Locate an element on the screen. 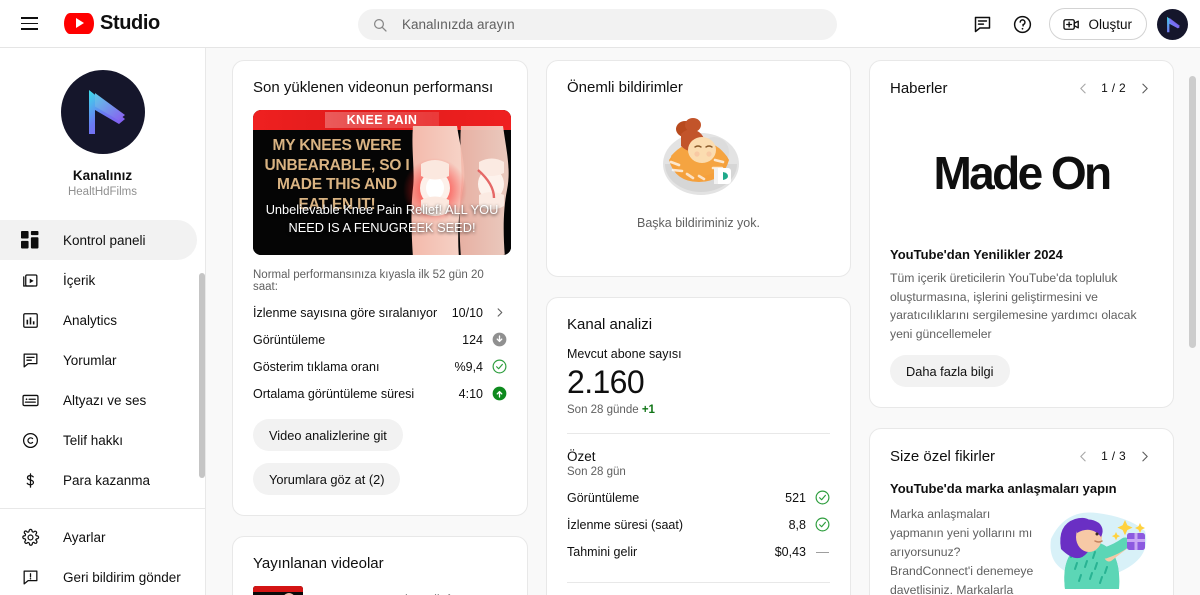  hamburger-icon is located at coordinates (29, 24).